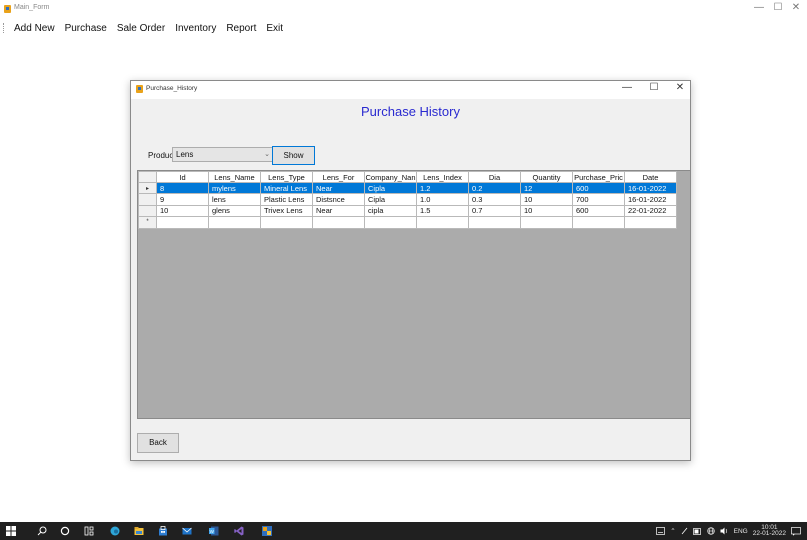  I want to click on pen-icon, so click(684, 531).